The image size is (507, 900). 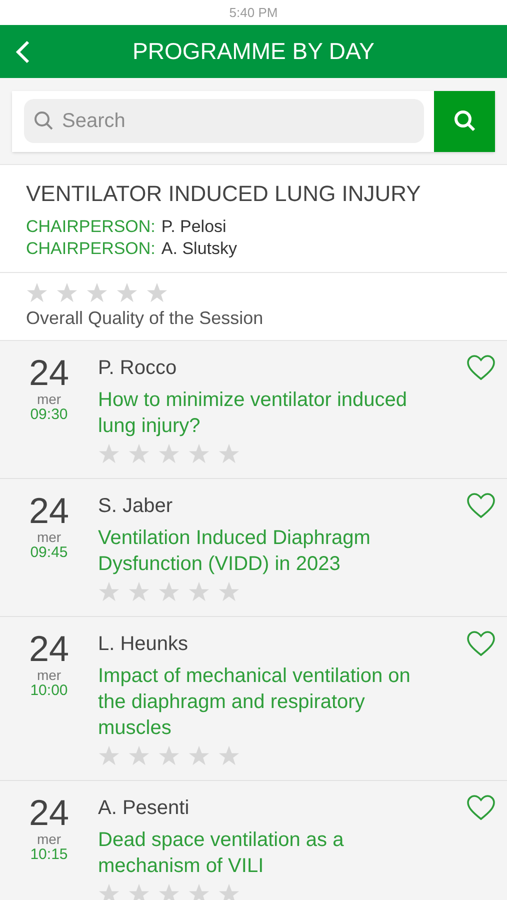 What do you see at coordinates (253, 413) in the screenshot?
I see `talk-title: How to minimize ventilator induced lung injury?` at bounding box center [253, 413].